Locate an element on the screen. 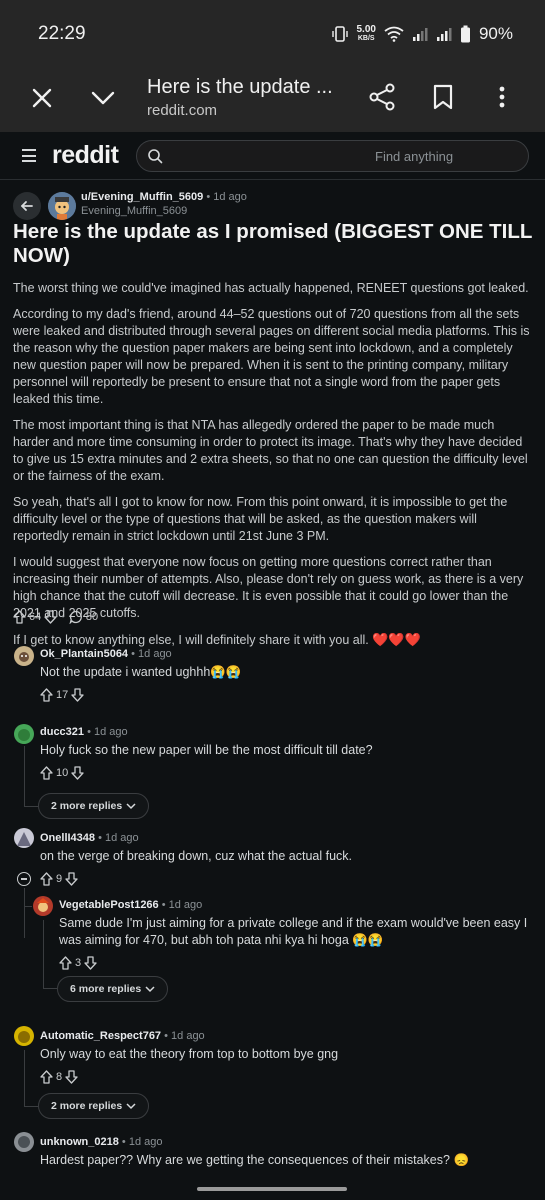 This screenshot has width=545, height=1200. comment-author: Automatic_Respect767 • 1d ago is located at coordinates (122, 1036).